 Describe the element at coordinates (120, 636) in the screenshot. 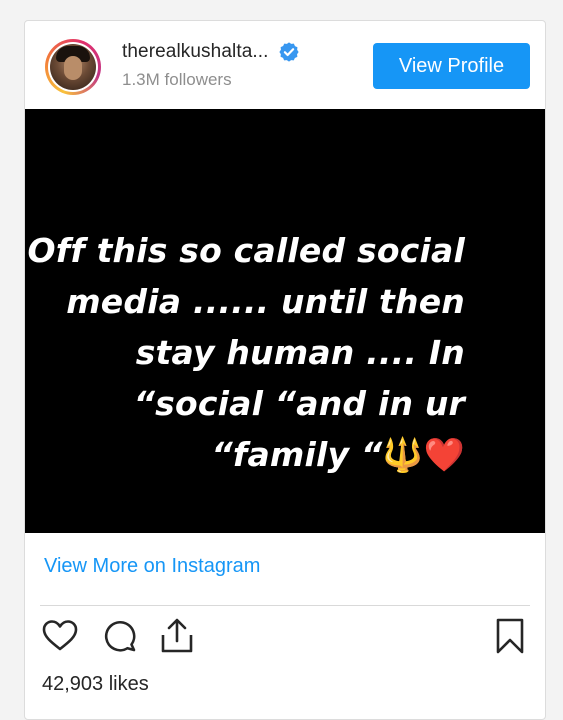

I see `comment-icon` at that location.